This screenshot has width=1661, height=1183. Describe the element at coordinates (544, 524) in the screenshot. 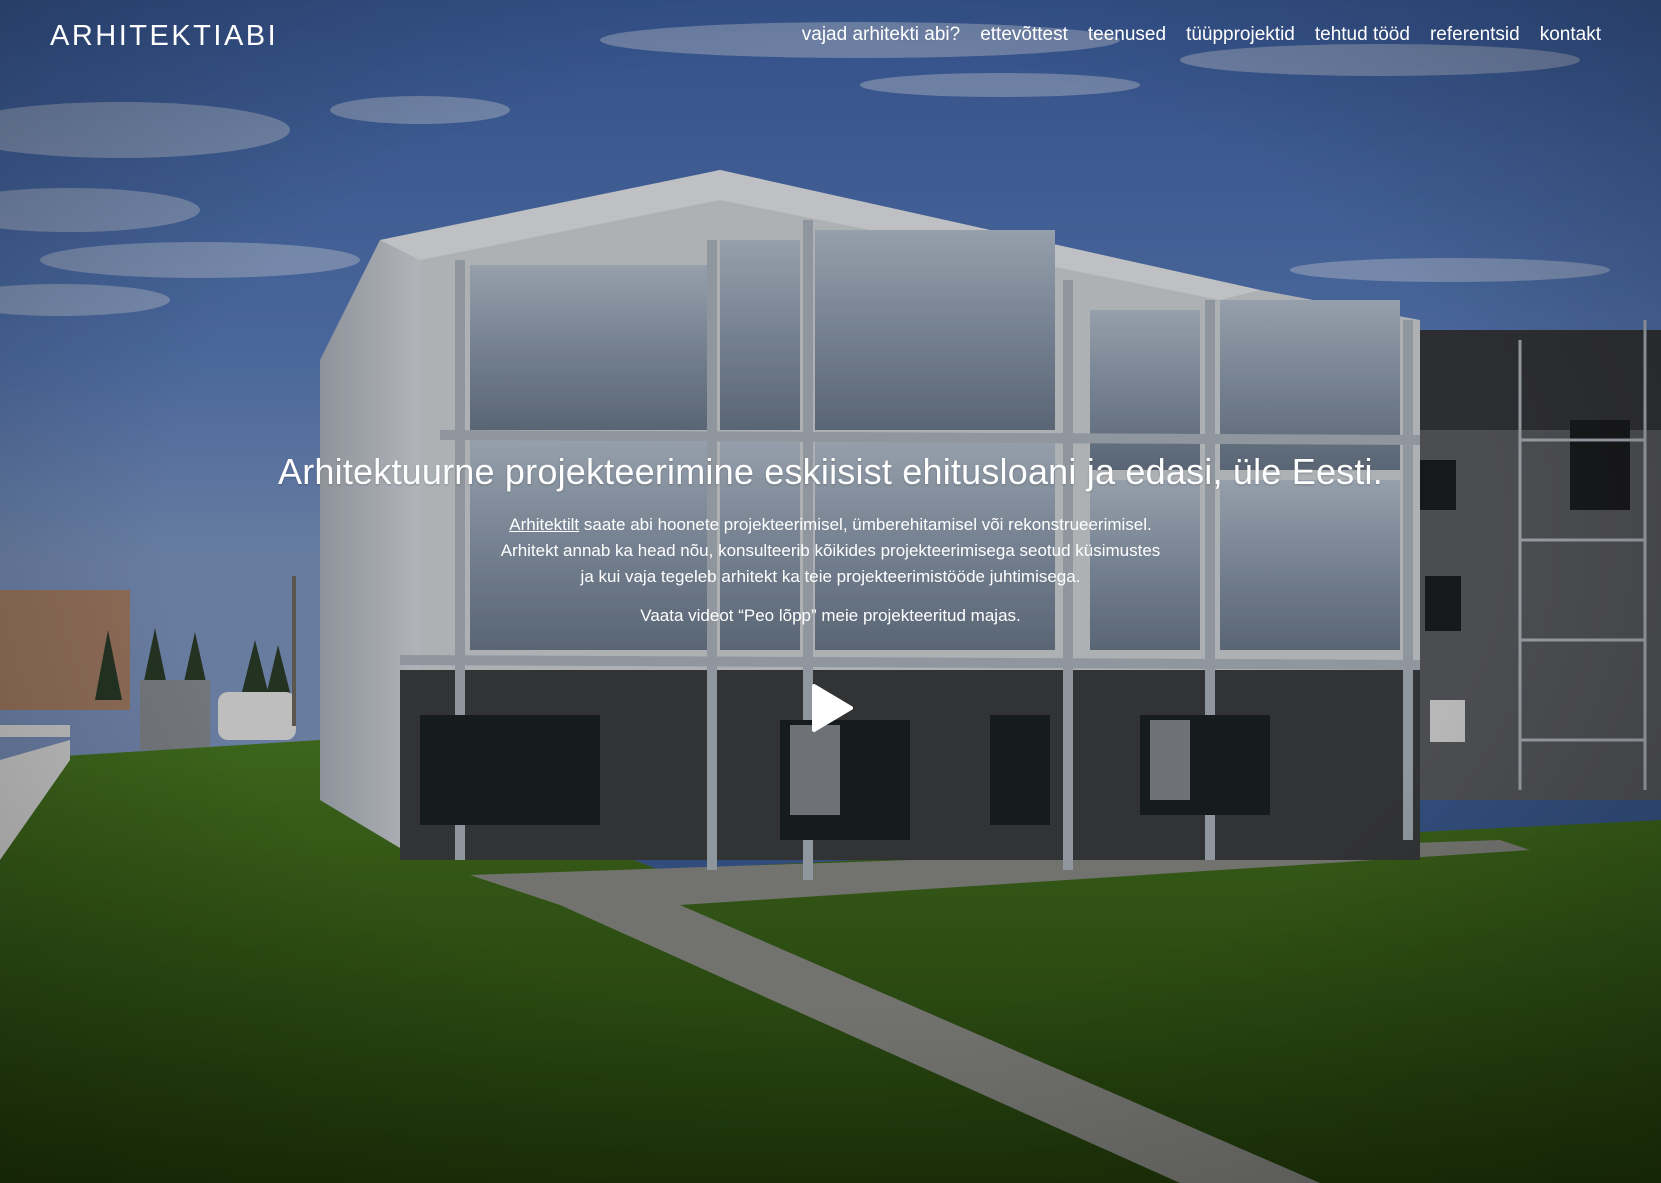

I see `arhitektilt-link: Arhitektilt` at that location.